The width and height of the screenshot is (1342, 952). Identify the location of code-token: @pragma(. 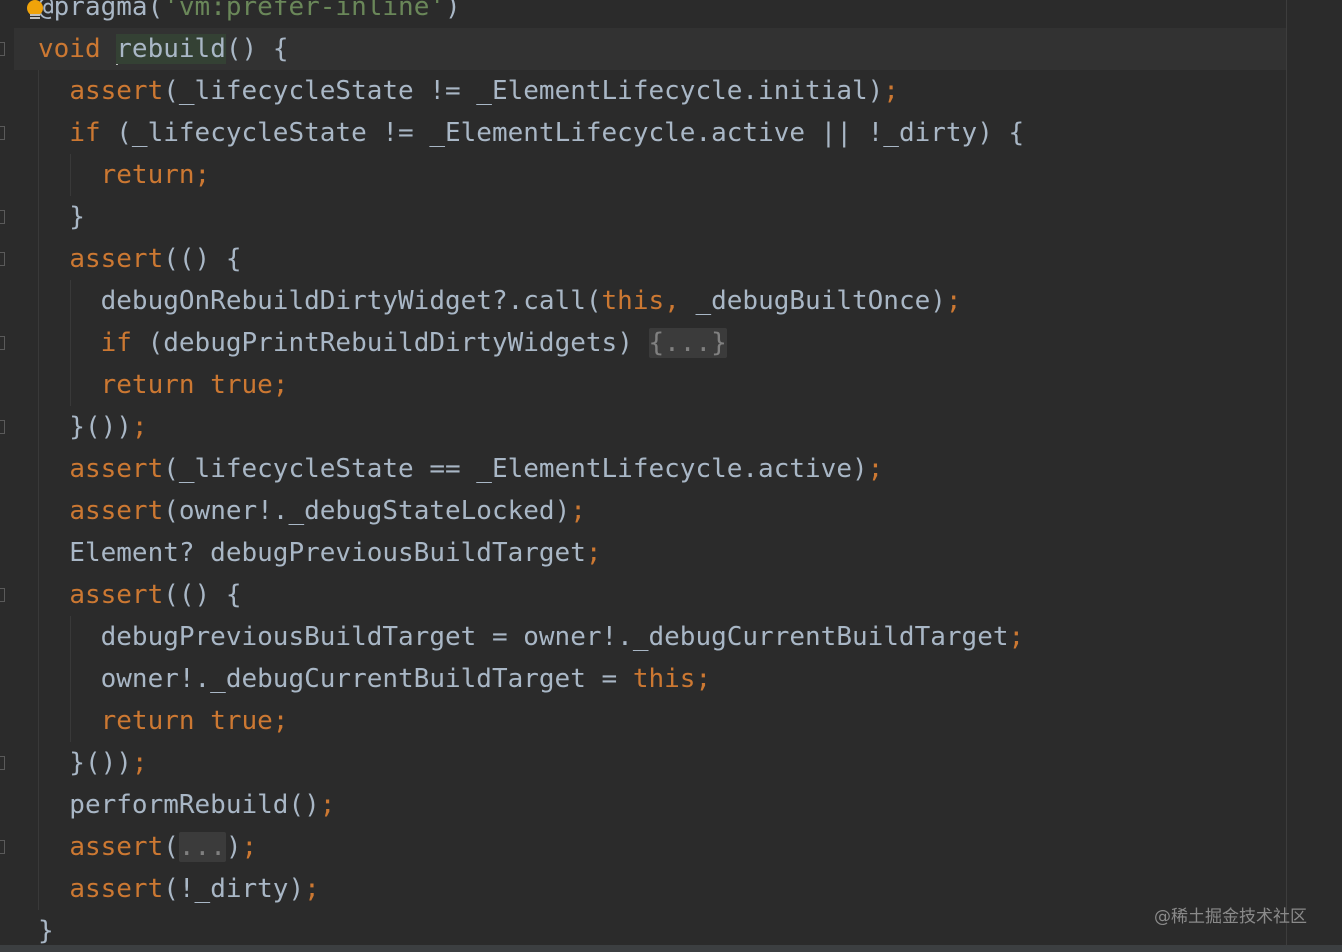
(101, 11).